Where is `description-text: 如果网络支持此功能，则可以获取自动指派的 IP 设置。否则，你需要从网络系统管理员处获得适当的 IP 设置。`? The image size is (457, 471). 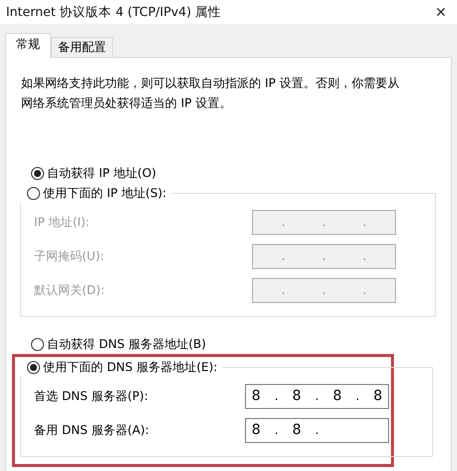 description-text: 如果网络支持此功能，则可以获取自动指派的 IP 设置。否则，你需要从网络系统管理员处获得适当的 IP 设置。 is located at coordinates (210, 93).